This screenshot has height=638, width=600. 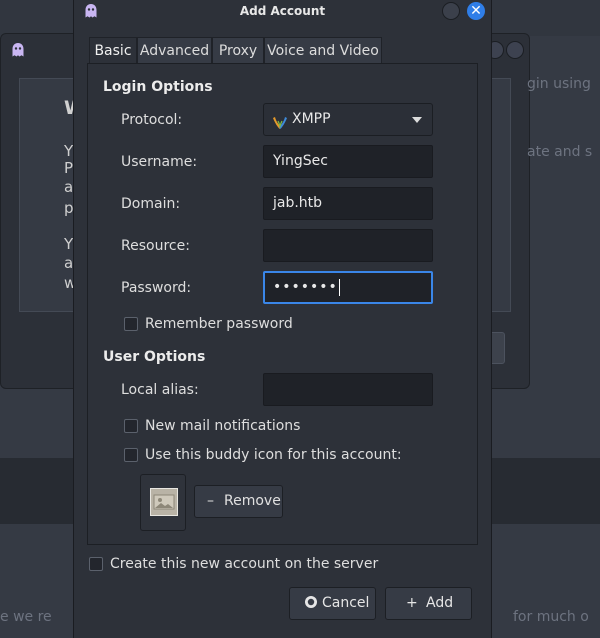 I want to click on tab-proxy: Proxy, so click(x=238, y=50).